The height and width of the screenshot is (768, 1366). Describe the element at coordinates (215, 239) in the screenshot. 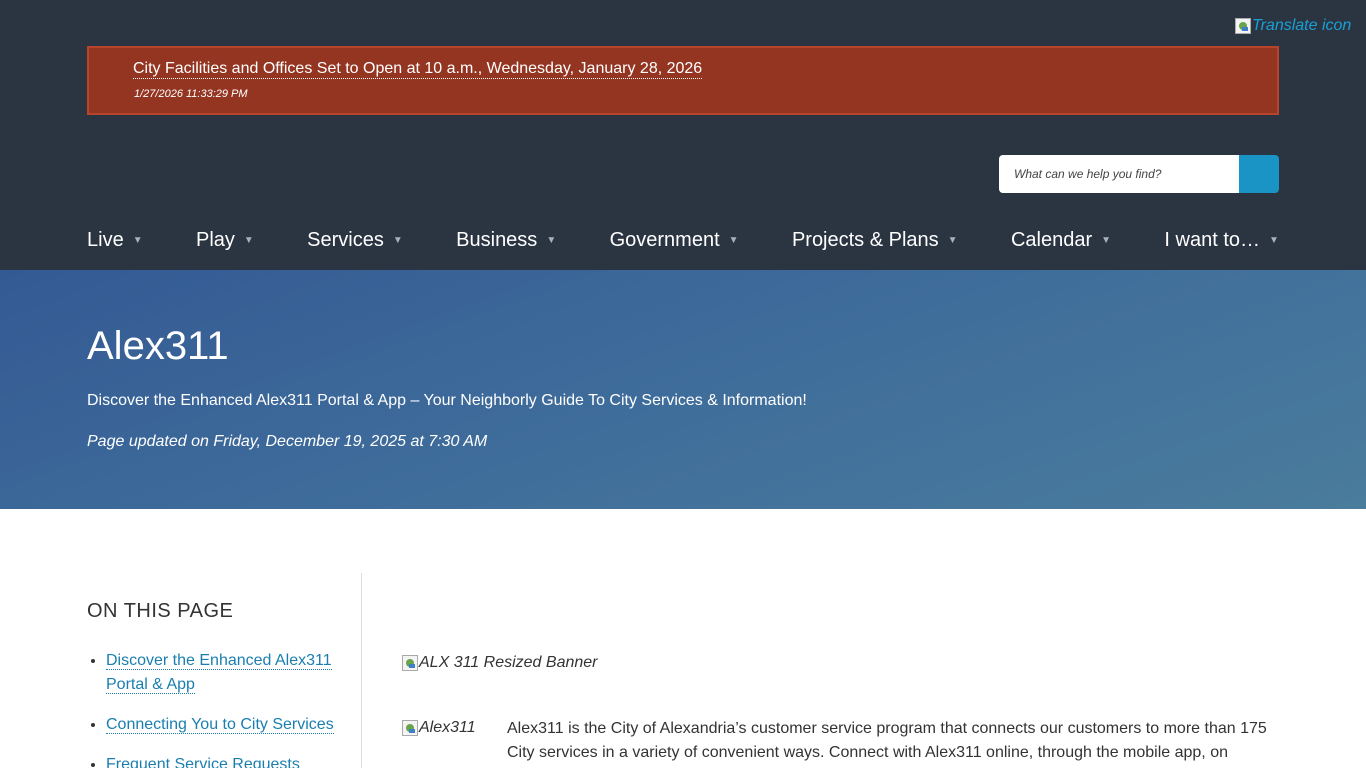

I see `nav-item-label: Play` at that location.